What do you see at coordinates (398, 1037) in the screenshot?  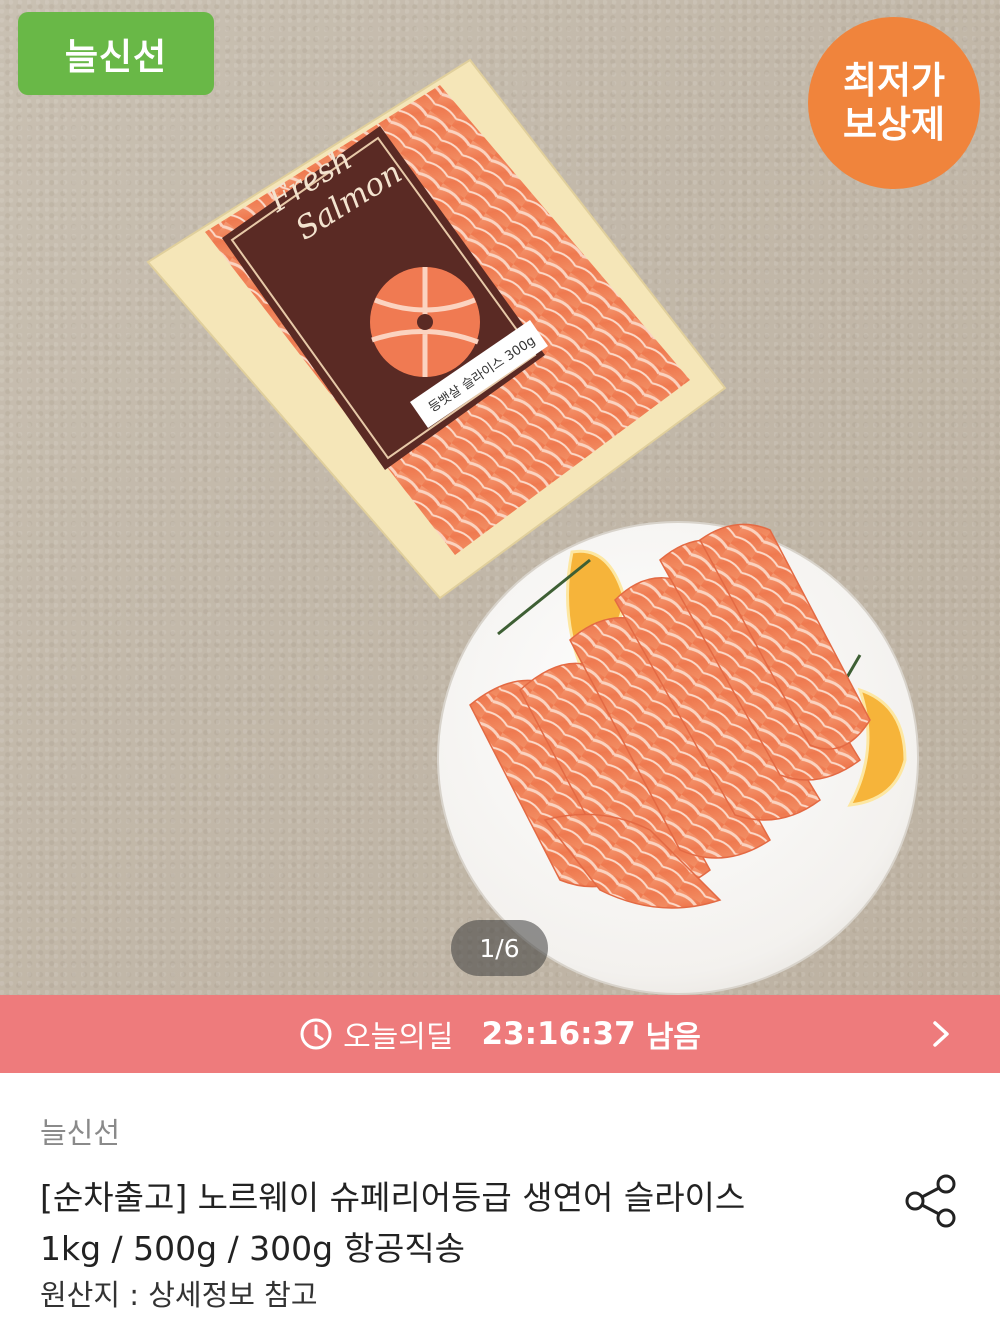 I see `deal-label: 오늘의딜` at bounding box center [398, 1037].